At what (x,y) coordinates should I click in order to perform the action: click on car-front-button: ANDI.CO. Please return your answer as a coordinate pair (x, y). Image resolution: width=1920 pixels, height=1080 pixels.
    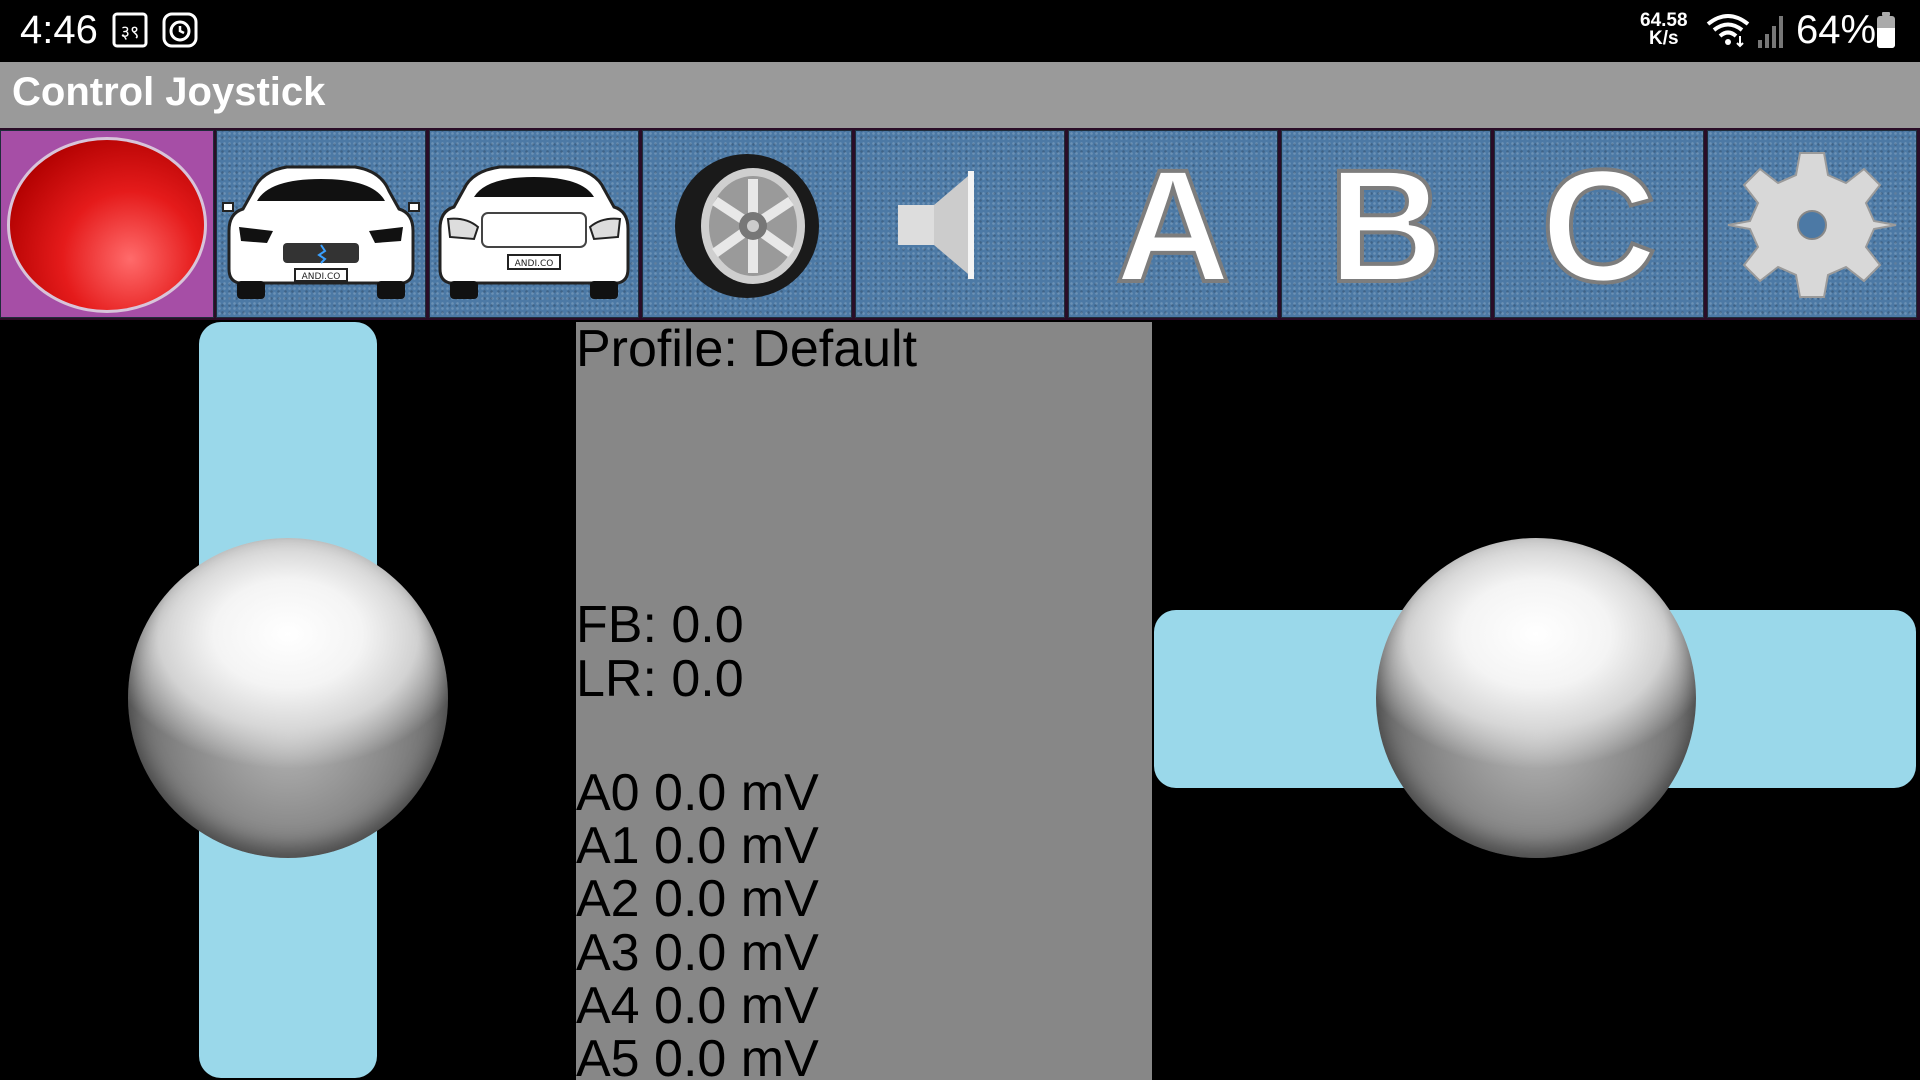
    Looking at the image, I should click on (321, 224).